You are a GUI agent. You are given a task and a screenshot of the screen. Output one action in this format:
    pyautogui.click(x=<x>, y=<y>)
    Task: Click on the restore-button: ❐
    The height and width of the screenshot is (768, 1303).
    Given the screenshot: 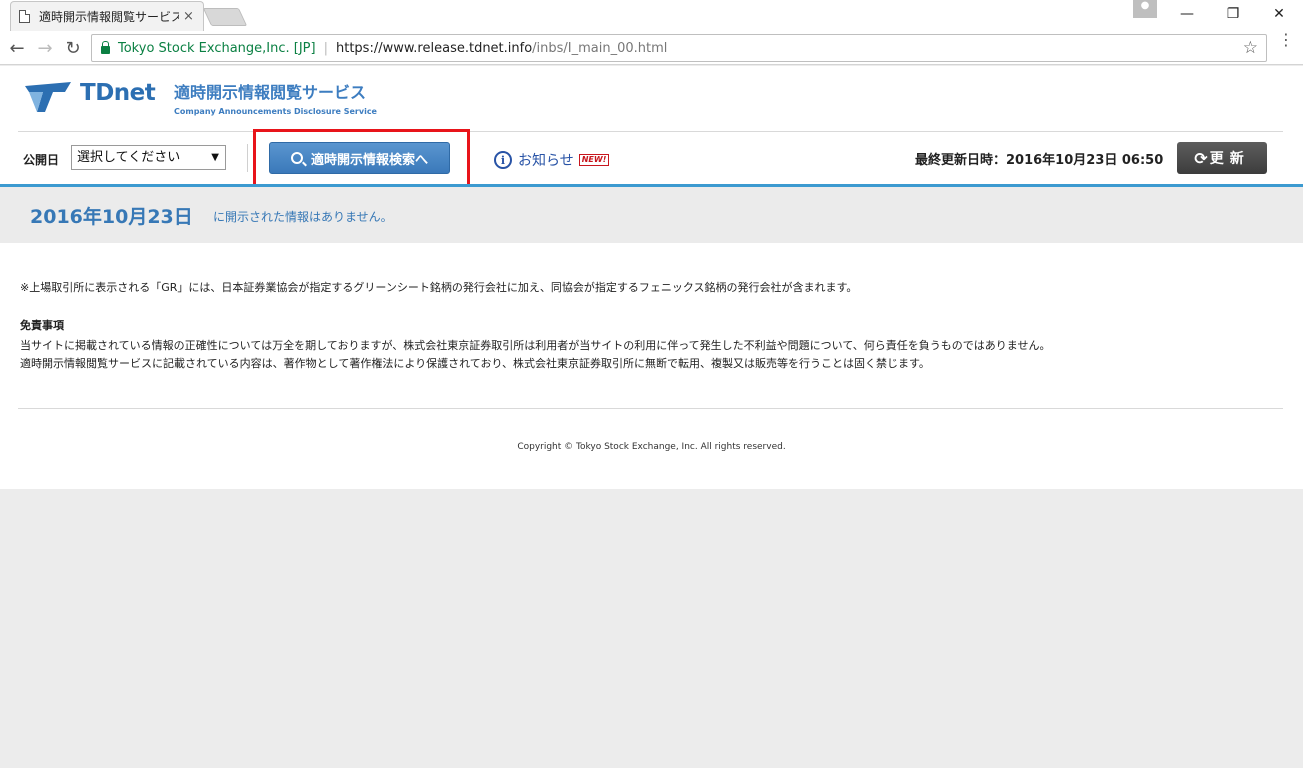 What is the action you would take?
    pyautogui.click(x=1233, y=14)
    